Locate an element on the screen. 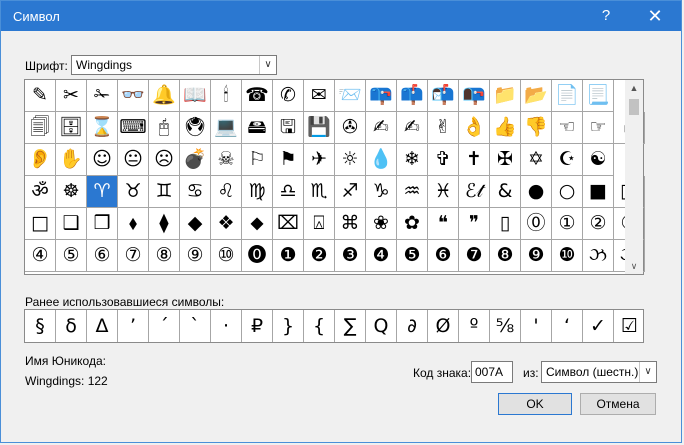  recent-symbol: ☑ is located at coordinates (629, 326).